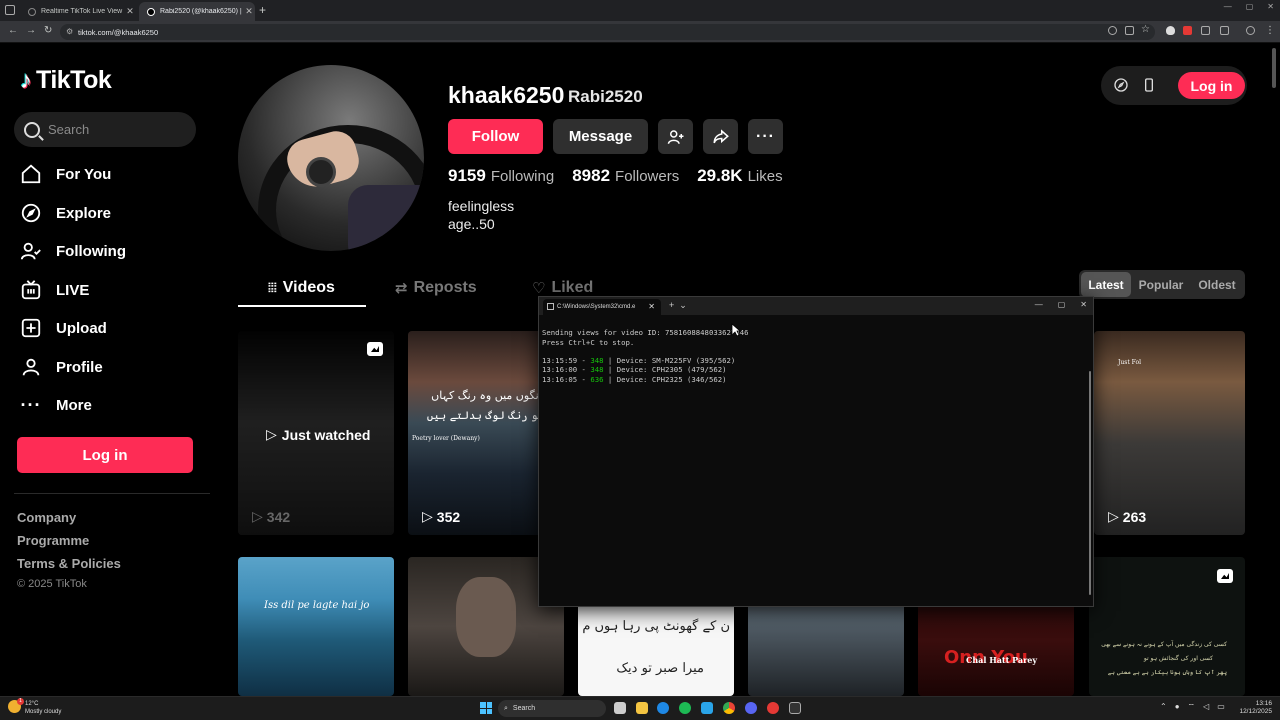  I want to click on task-view-icon, so click(620, 708).